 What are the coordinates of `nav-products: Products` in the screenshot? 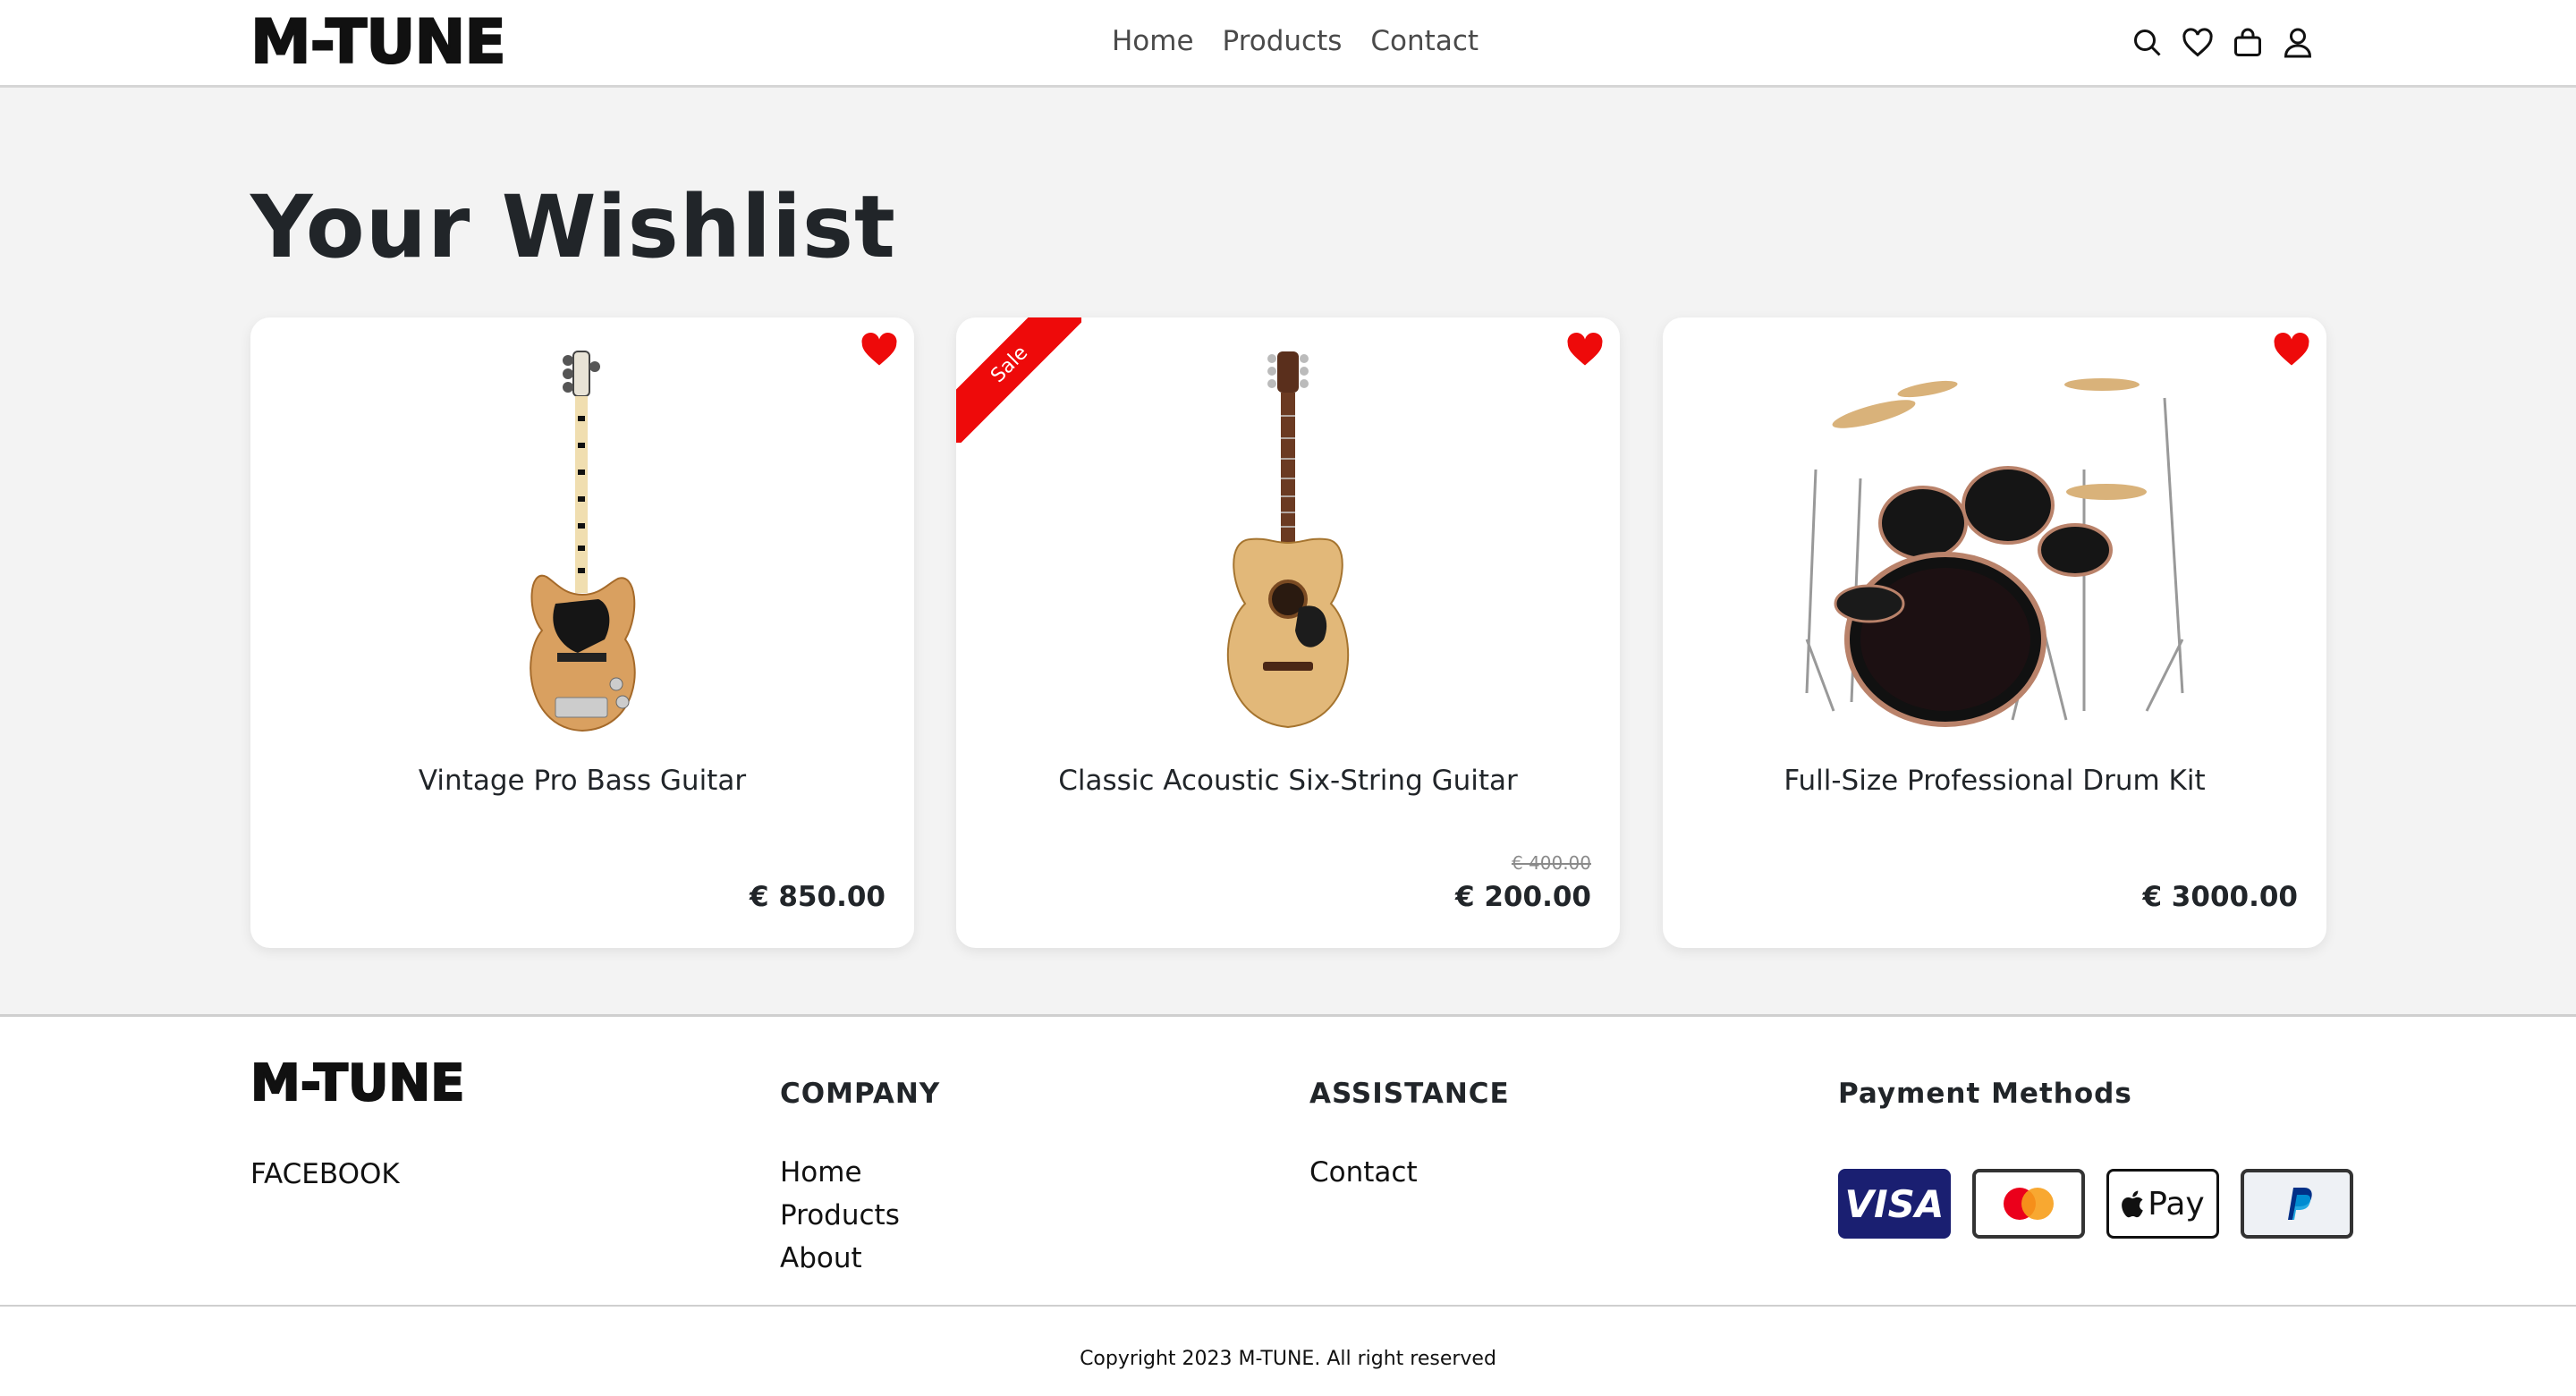 It's located at (1283, 41).